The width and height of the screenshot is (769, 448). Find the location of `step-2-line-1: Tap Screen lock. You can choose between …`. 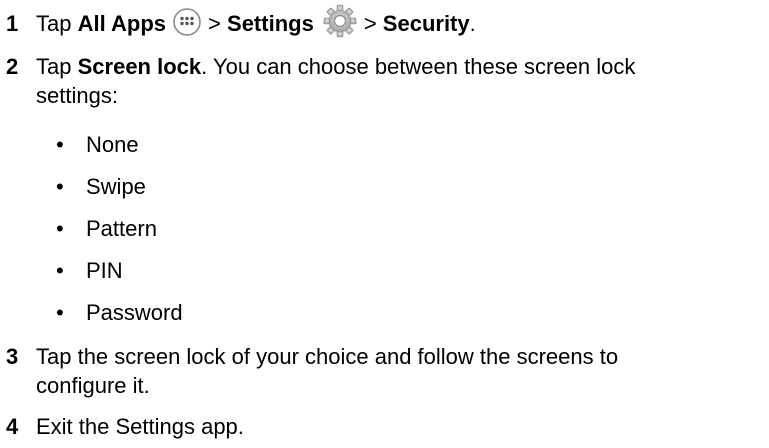

step-2-line-1: Tap Screen lock. You can choose between … is located at coordinates (335, 67).